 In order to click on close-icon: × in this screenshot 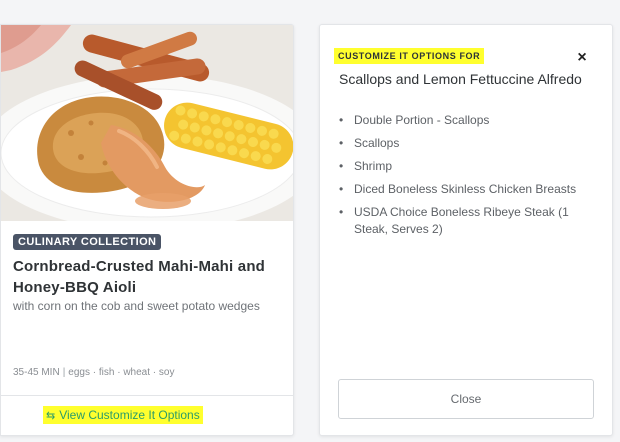, I will do `click(582, 58)`.